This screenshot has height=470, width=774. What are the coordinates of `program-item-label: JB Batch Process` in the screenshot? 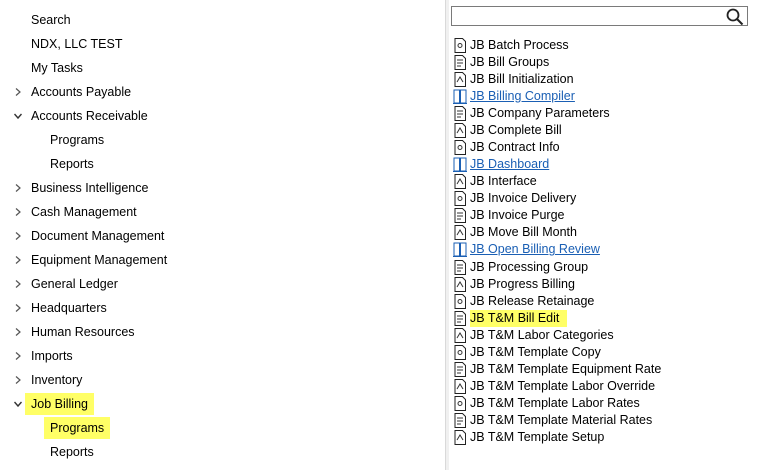 It's located at (519, 45).